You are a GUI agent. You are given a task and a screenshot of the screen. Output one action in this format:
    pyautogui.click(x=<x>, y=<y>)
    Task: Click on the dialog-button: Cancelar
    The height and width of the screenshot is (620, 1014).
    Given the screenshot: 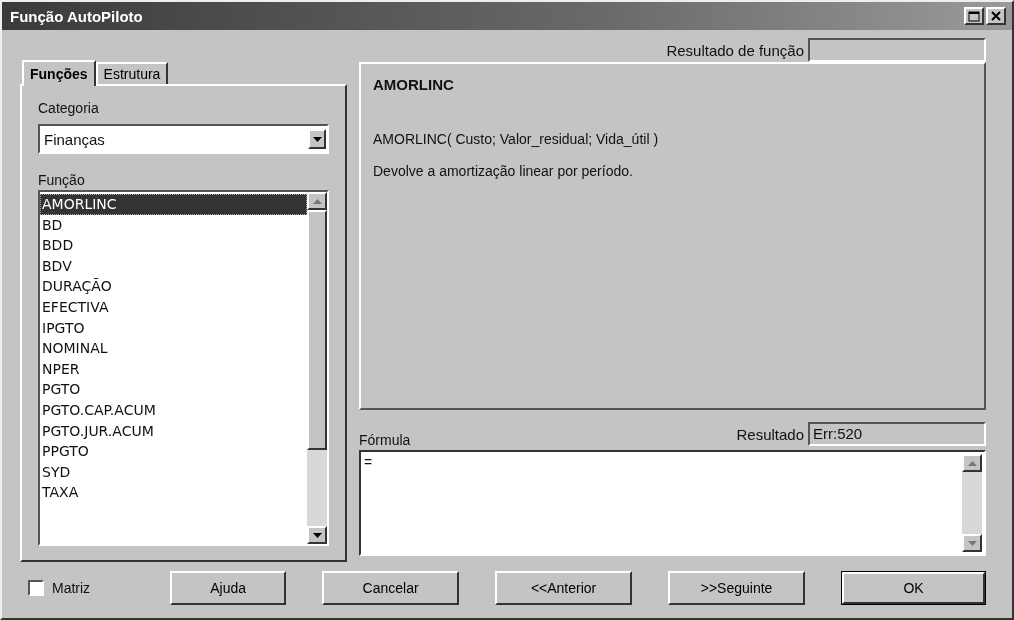 What is the action you would take?
    pyautogui.click(x=391, y=588)
    